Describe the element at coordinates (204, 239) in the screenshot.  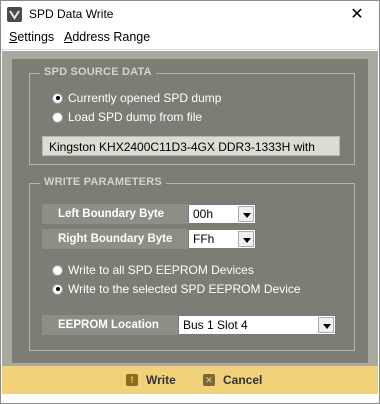
I see `right-boundary-value: FFh` at that location.